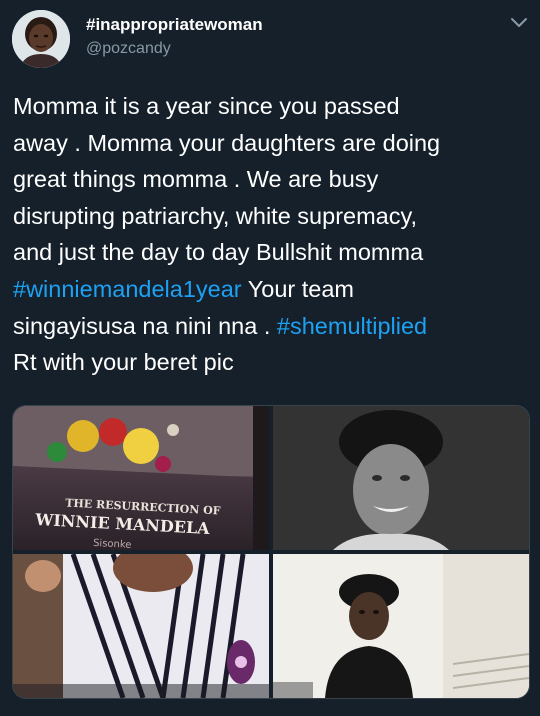  I want to click on tweet-text-segment: disrupting patriarchy, white supremacy,, so click(215, 215).